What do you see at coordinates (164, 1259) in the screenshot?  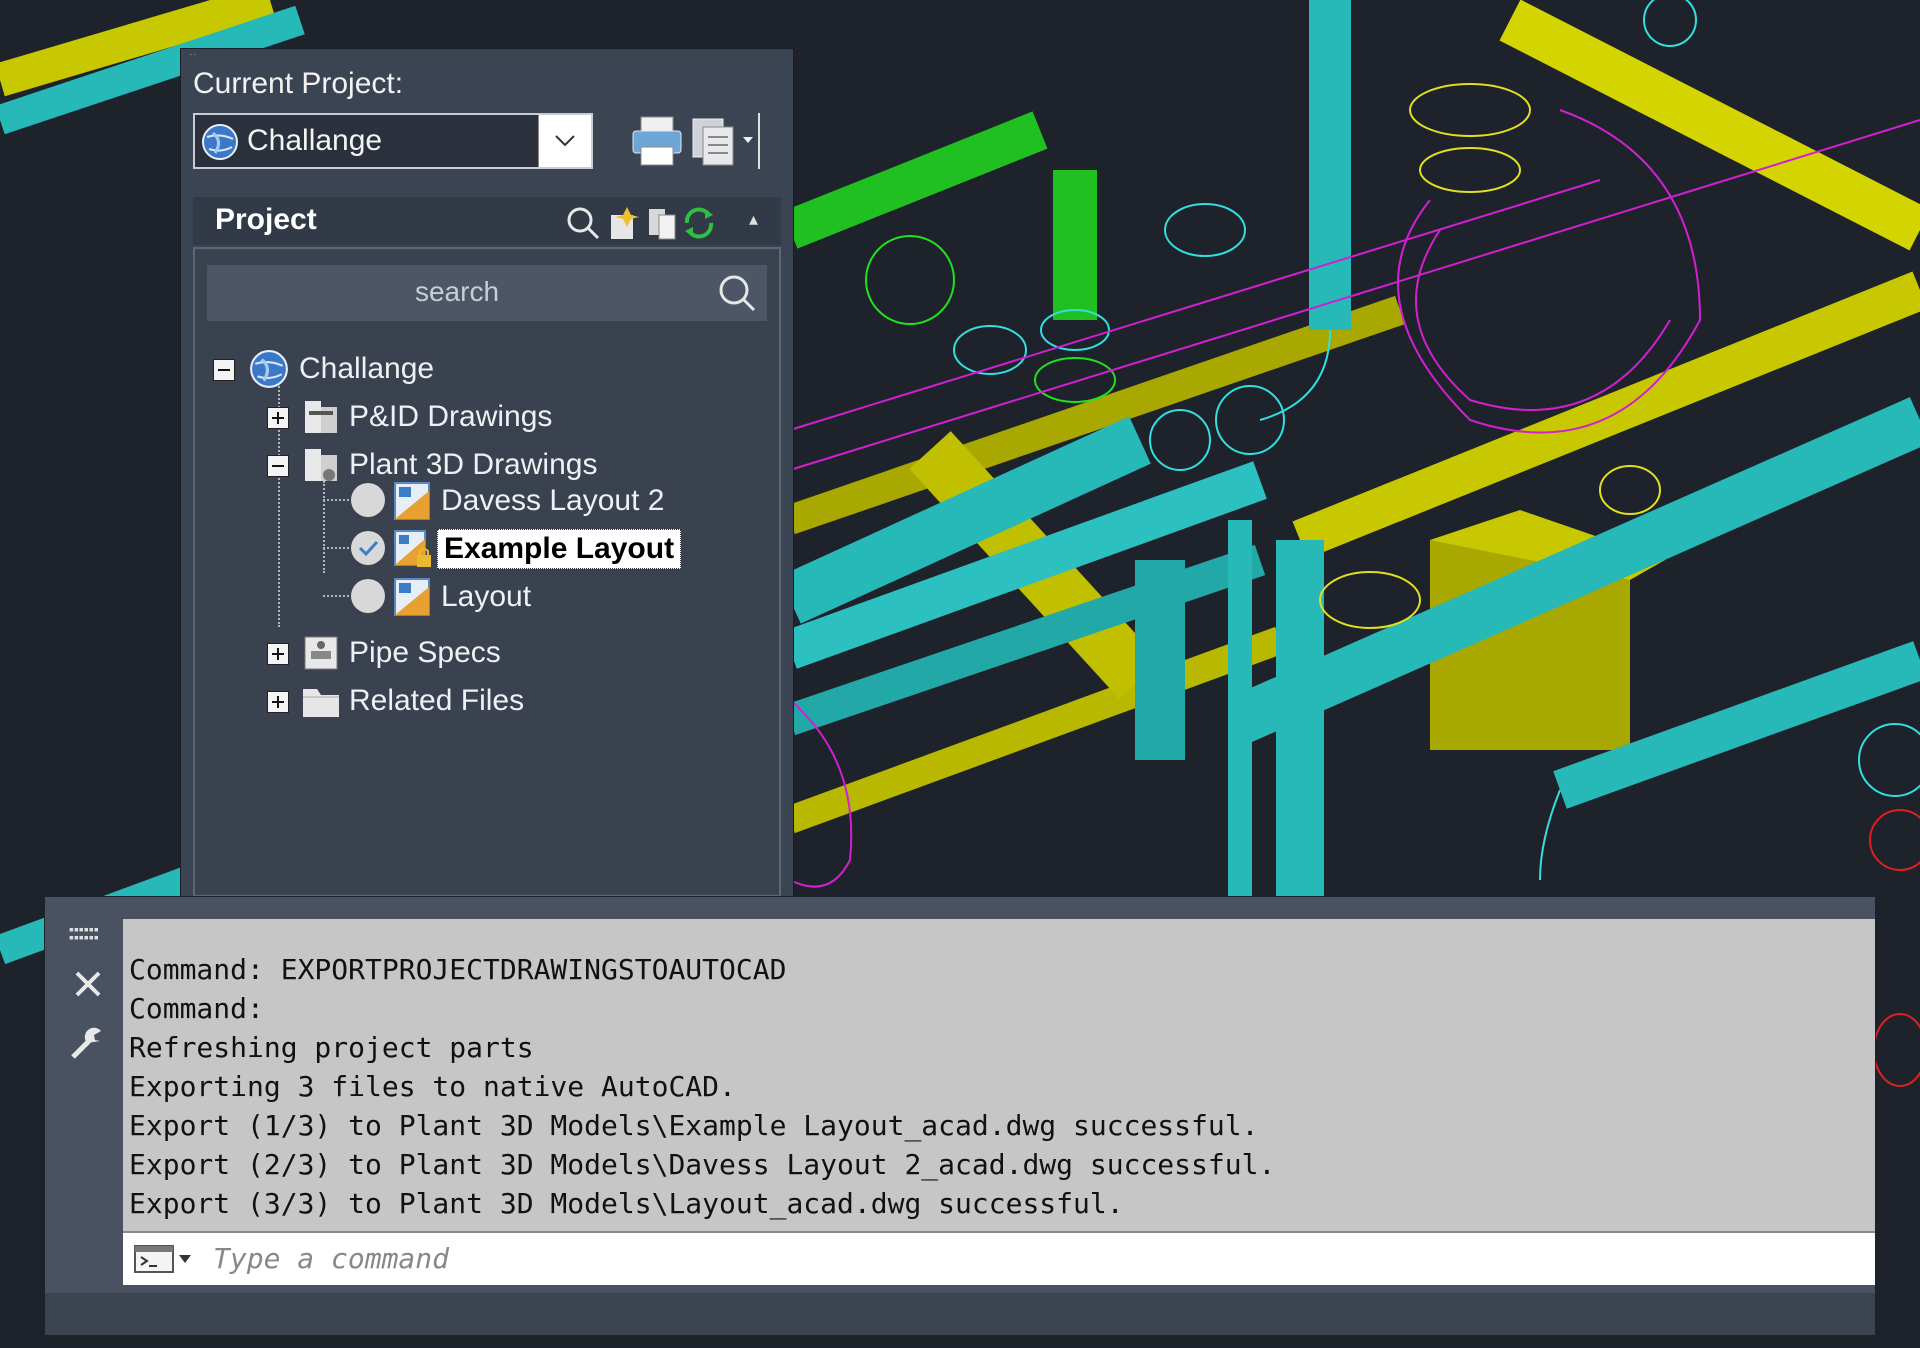 I see `command-prompt-icon` at bounding box center [164, 1259].